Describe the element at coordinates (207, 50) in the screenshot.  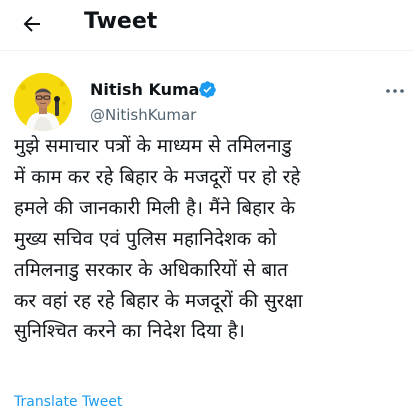
I see `header-divider` at that location.